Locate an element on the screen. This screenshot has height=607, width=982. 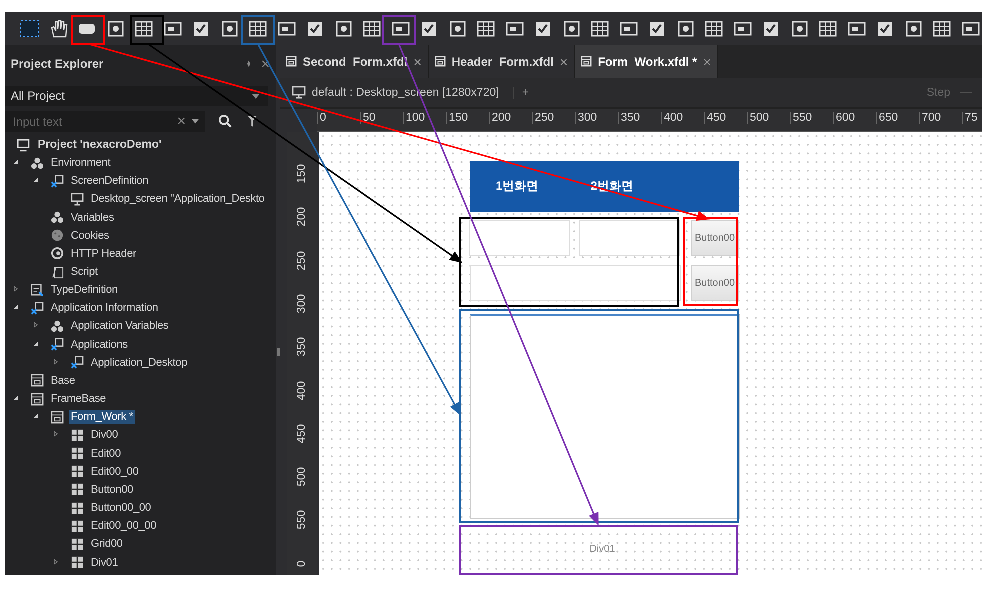
div-label: Div01 is located at coordinates (603, 549).